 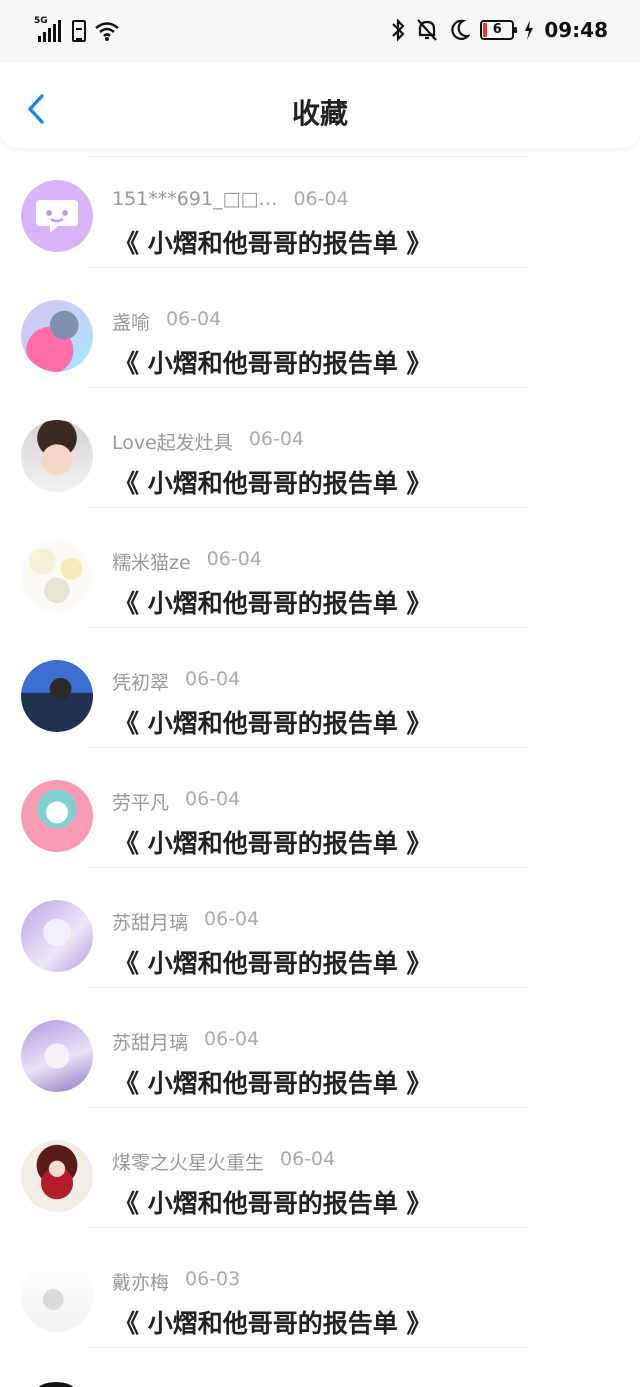 I want to click on chat-bubble-icon, so click(x=57, y=216).